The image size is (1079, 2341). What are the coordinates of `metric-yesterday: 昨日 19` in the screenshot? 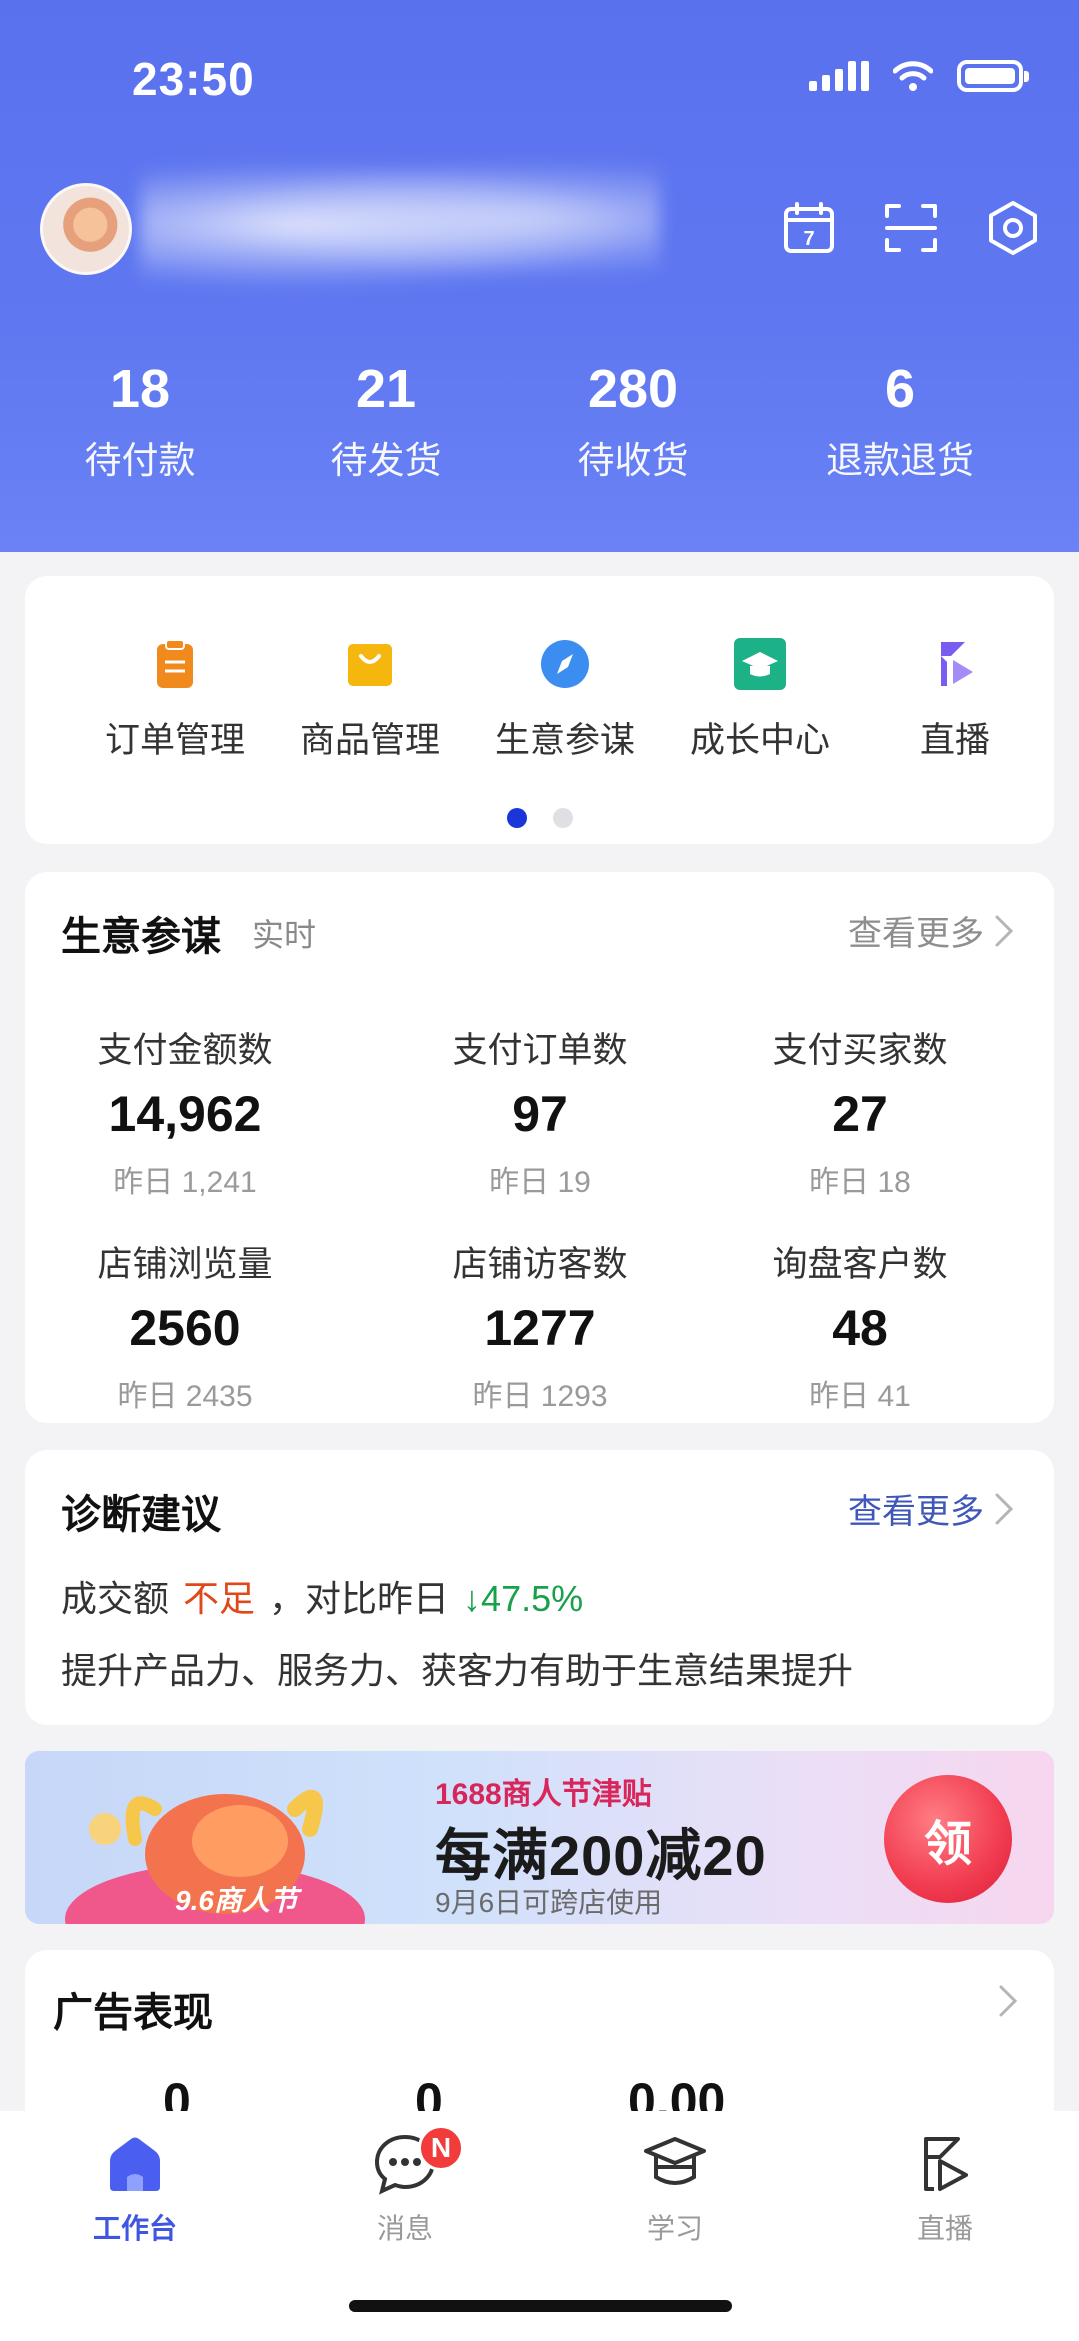 It's located at (540, 1182).